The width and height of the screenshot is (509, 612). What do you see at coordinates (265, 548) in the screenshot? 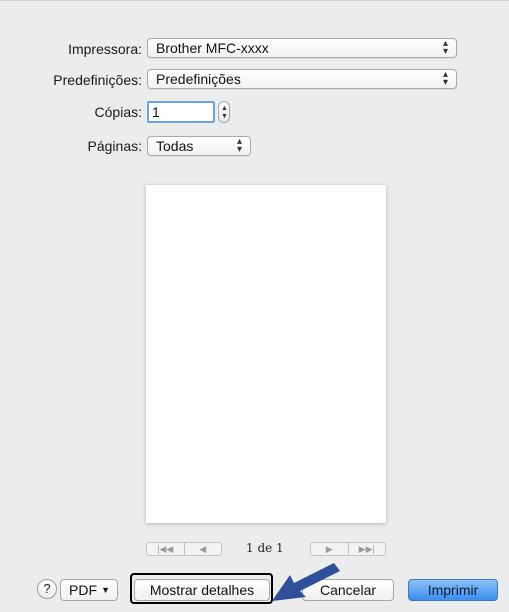
I see `page-indicator: 1 de 1` at bounding box center [265, 548].